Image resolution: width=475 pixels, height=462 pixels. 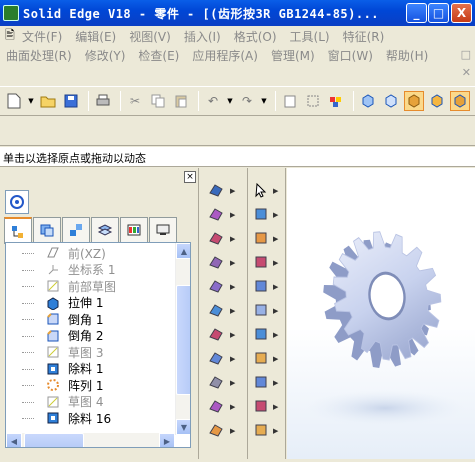 I want to click on mdi-close-icon: ✕, so click(x=466, y=72).